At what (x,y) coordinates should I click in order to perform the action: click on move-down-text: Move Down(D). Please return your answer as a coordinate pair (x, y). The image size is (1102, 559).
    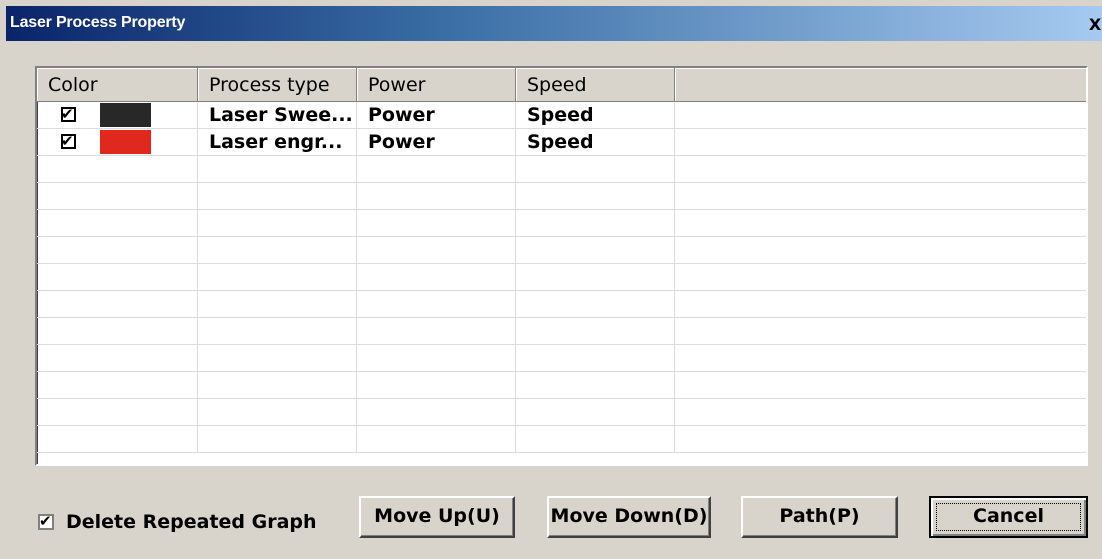
    Looking at the image, I should click on (629, 516).